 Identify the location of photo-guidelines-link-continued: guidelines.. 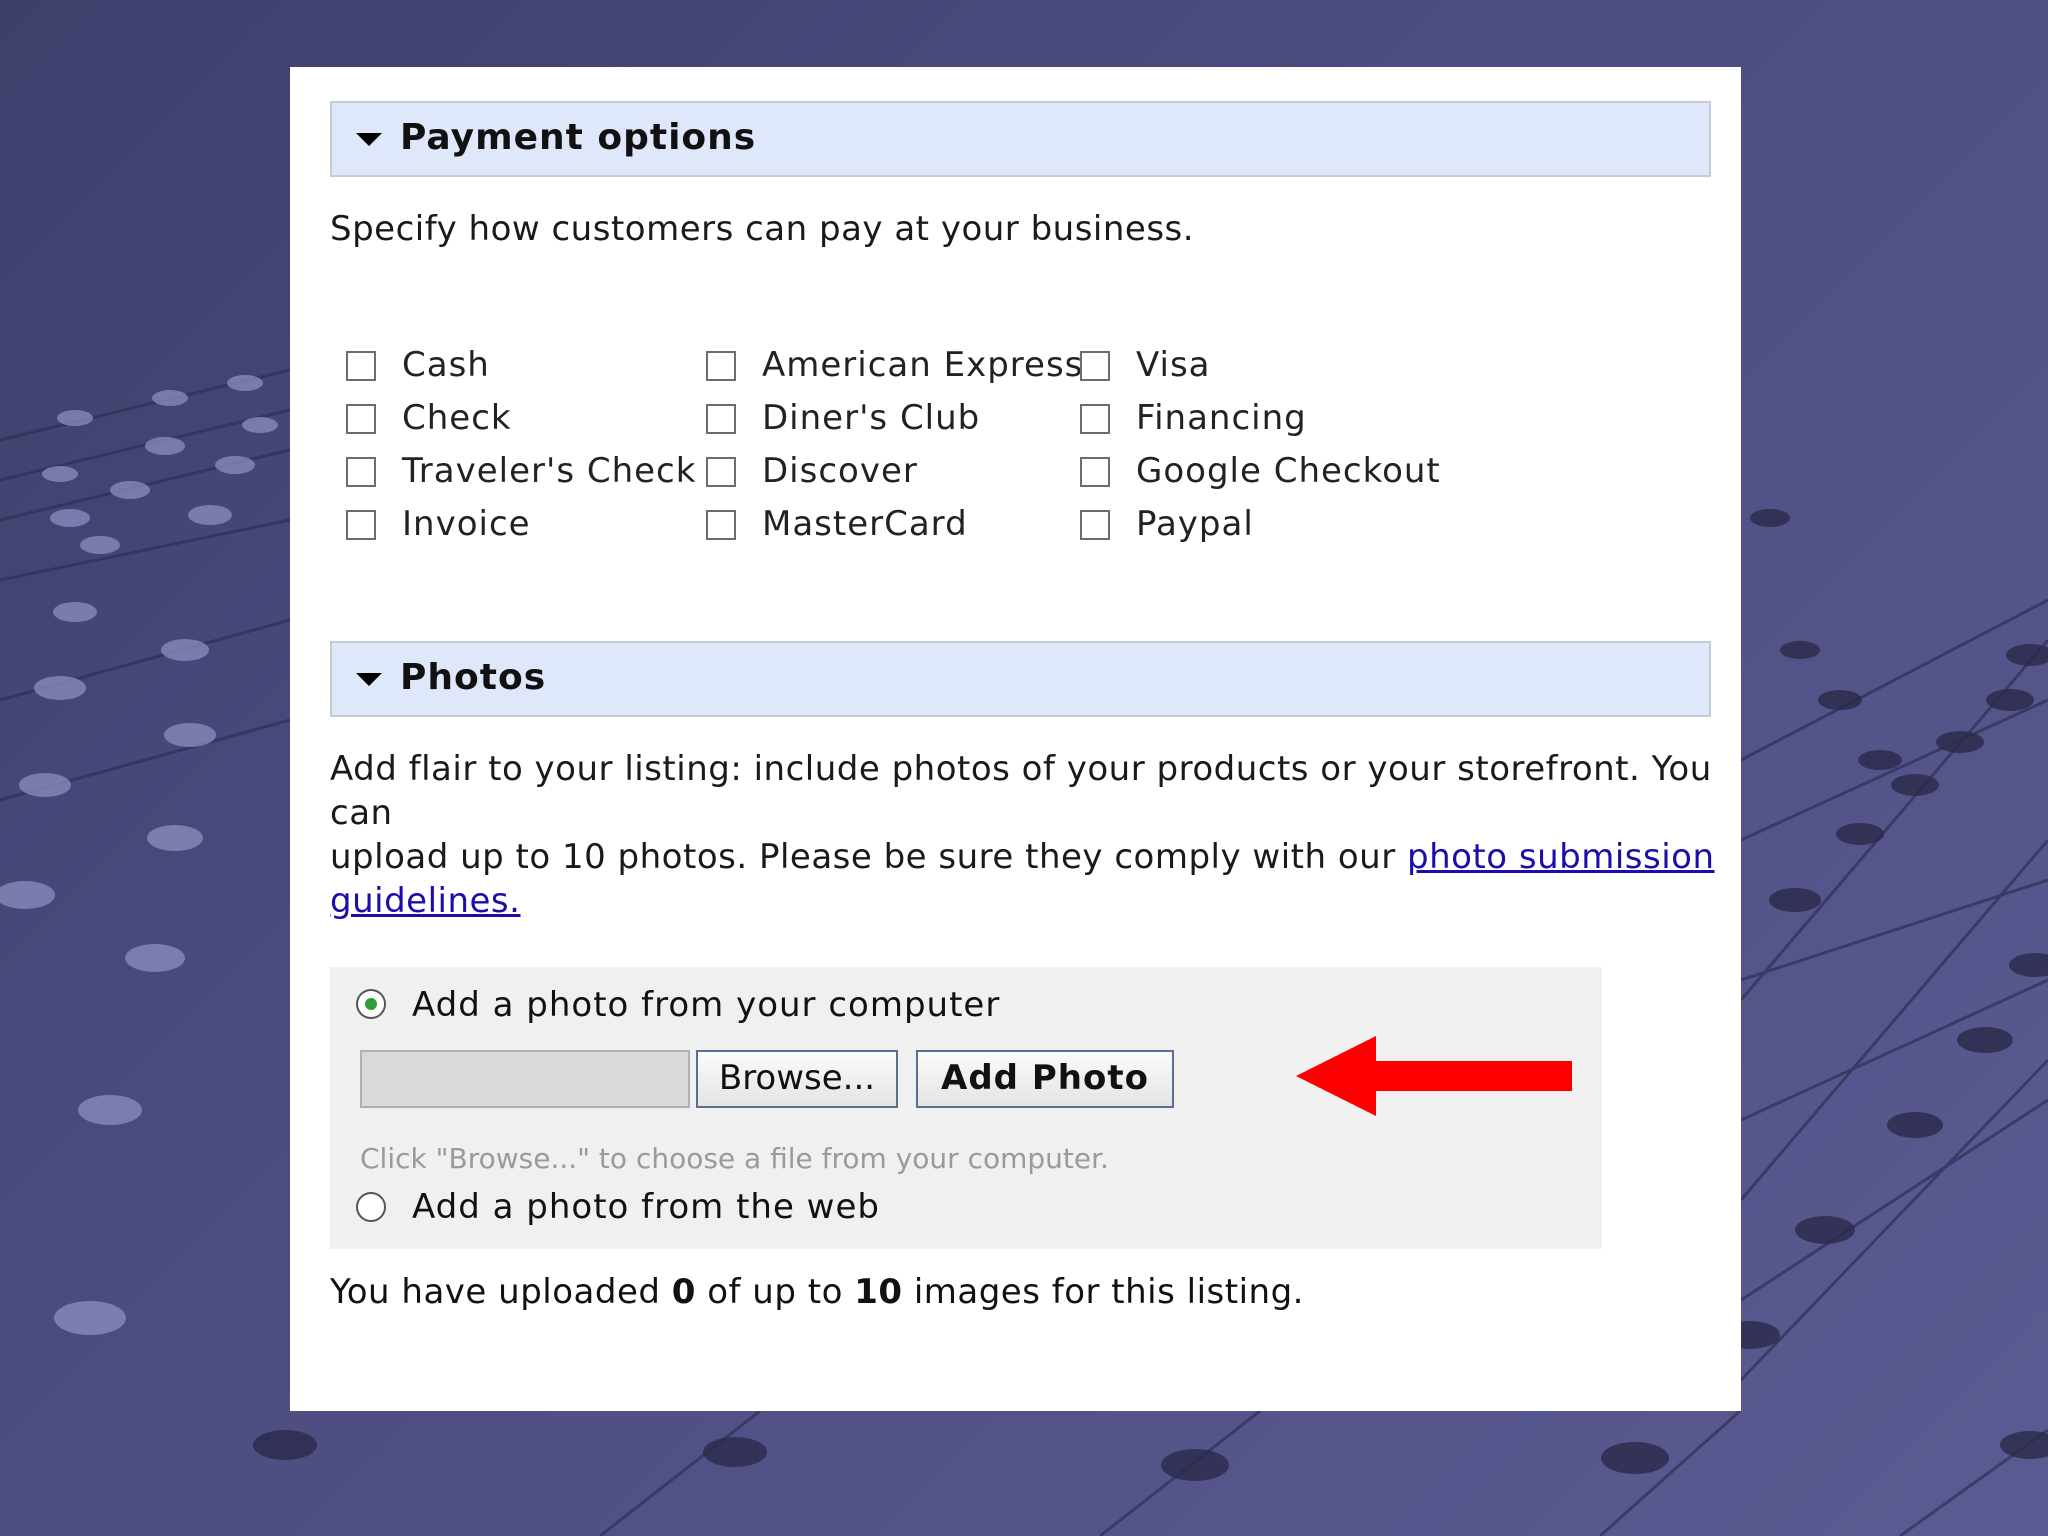
(425, 901).